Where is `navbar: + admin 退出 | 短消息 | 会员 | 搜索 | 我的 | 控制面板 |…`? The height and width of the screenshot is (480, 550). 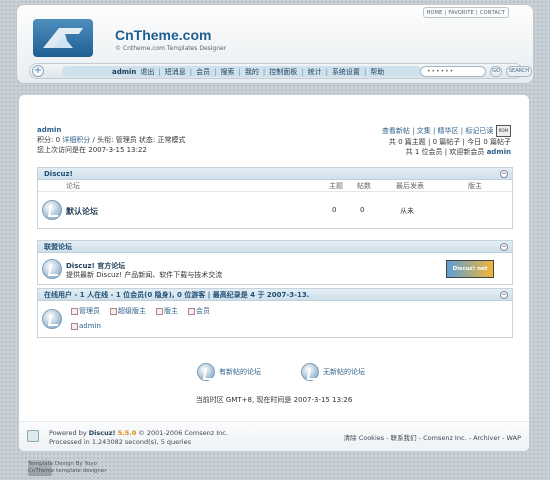 navbar: + admin 退出 | 短消息 | 会员 | 搜索 | 我的 | 控制面板 |… is located at coordinates (280, 71).